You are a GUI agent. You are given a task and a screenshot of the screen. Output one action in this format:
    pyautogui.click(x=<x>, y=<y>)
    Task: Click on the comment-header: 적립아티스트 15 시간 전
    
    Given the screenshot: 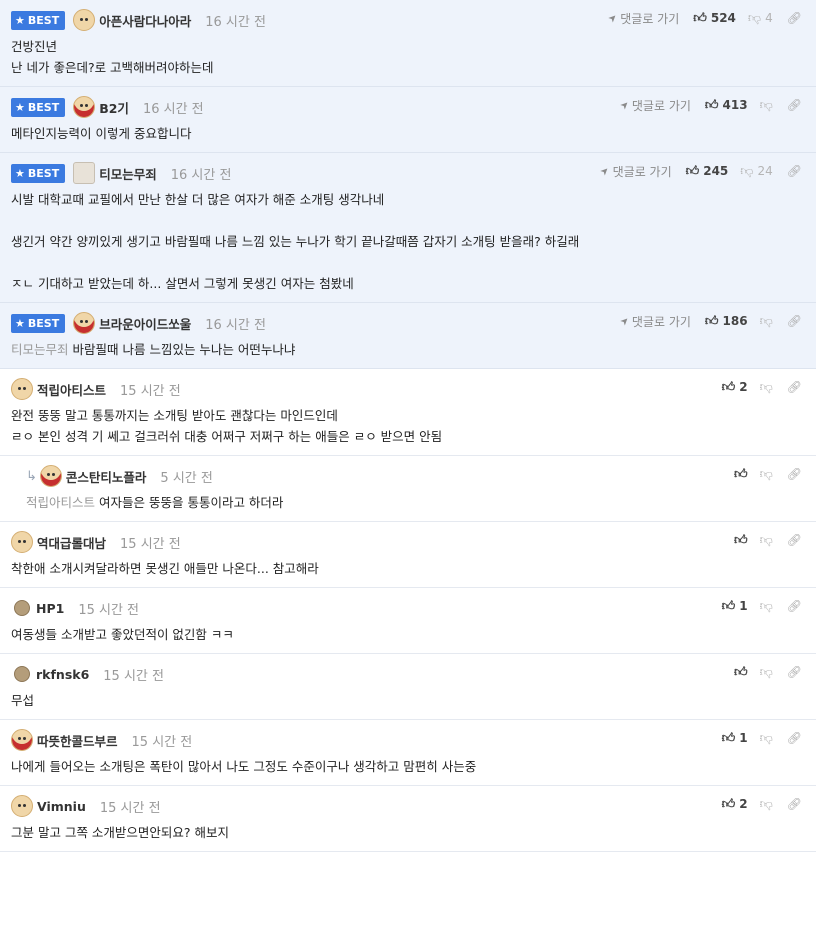 What is the action you would take?
    pyautogui.click(x=407, y=389)
    